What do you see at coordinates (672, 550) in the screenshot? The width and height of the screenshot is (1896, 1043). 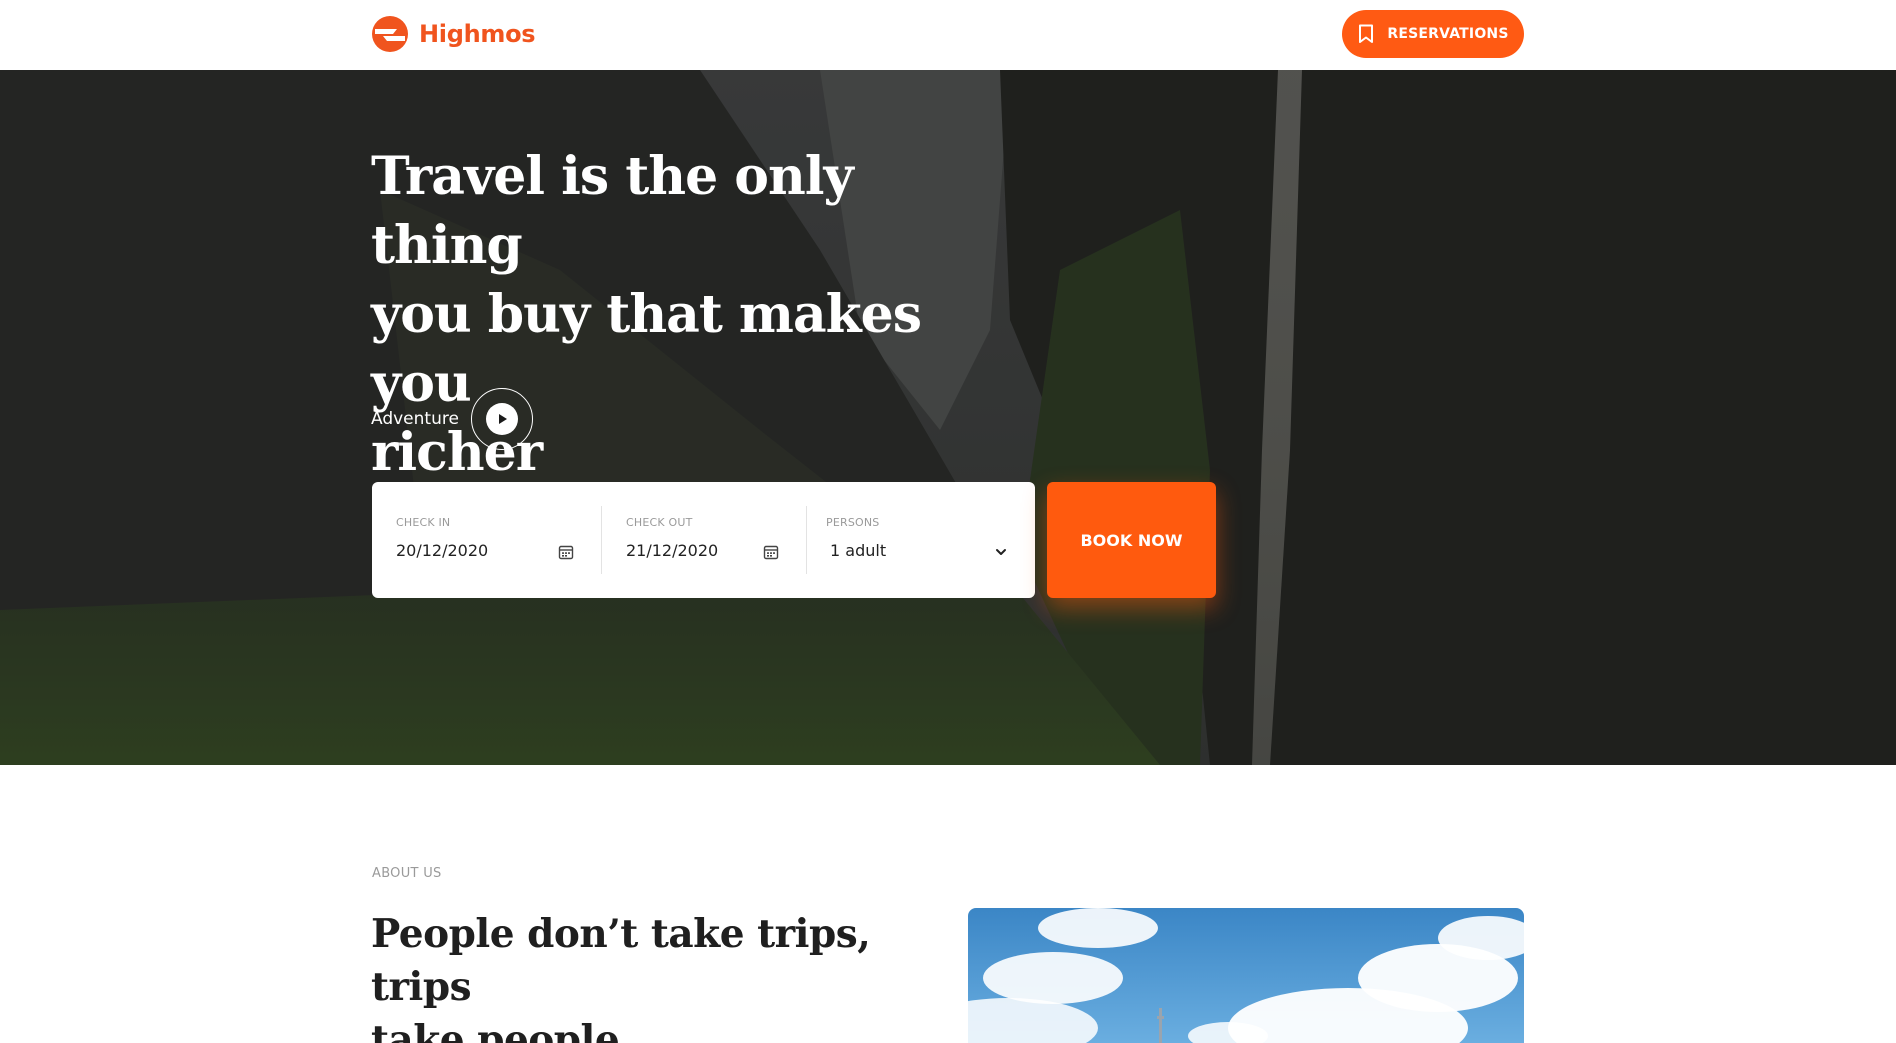 I see `check-out-value: 21/12/2020` at bounding box center [672, 550].